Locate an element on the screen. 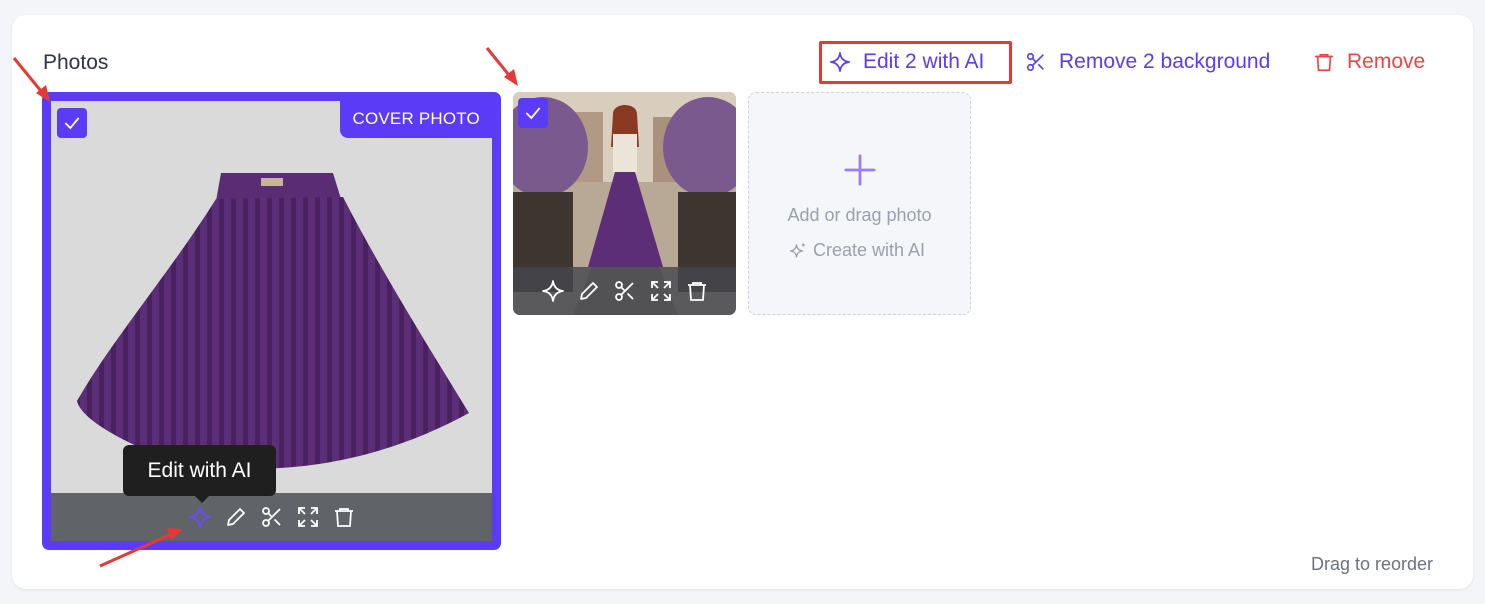  remove-background-label: Remove 2 background is located at coordinates (1165, 61).